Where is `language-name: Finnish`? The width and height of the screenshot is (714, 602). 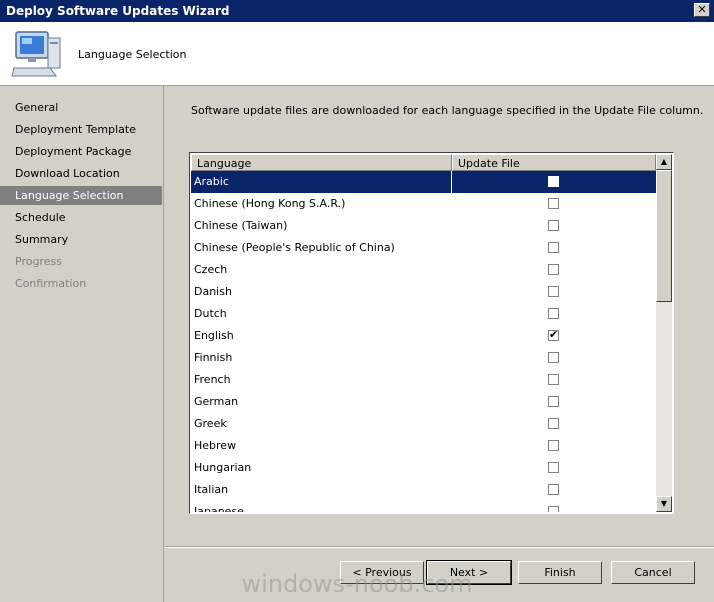 language-name: Finnish is located at coordinates (213, 357).